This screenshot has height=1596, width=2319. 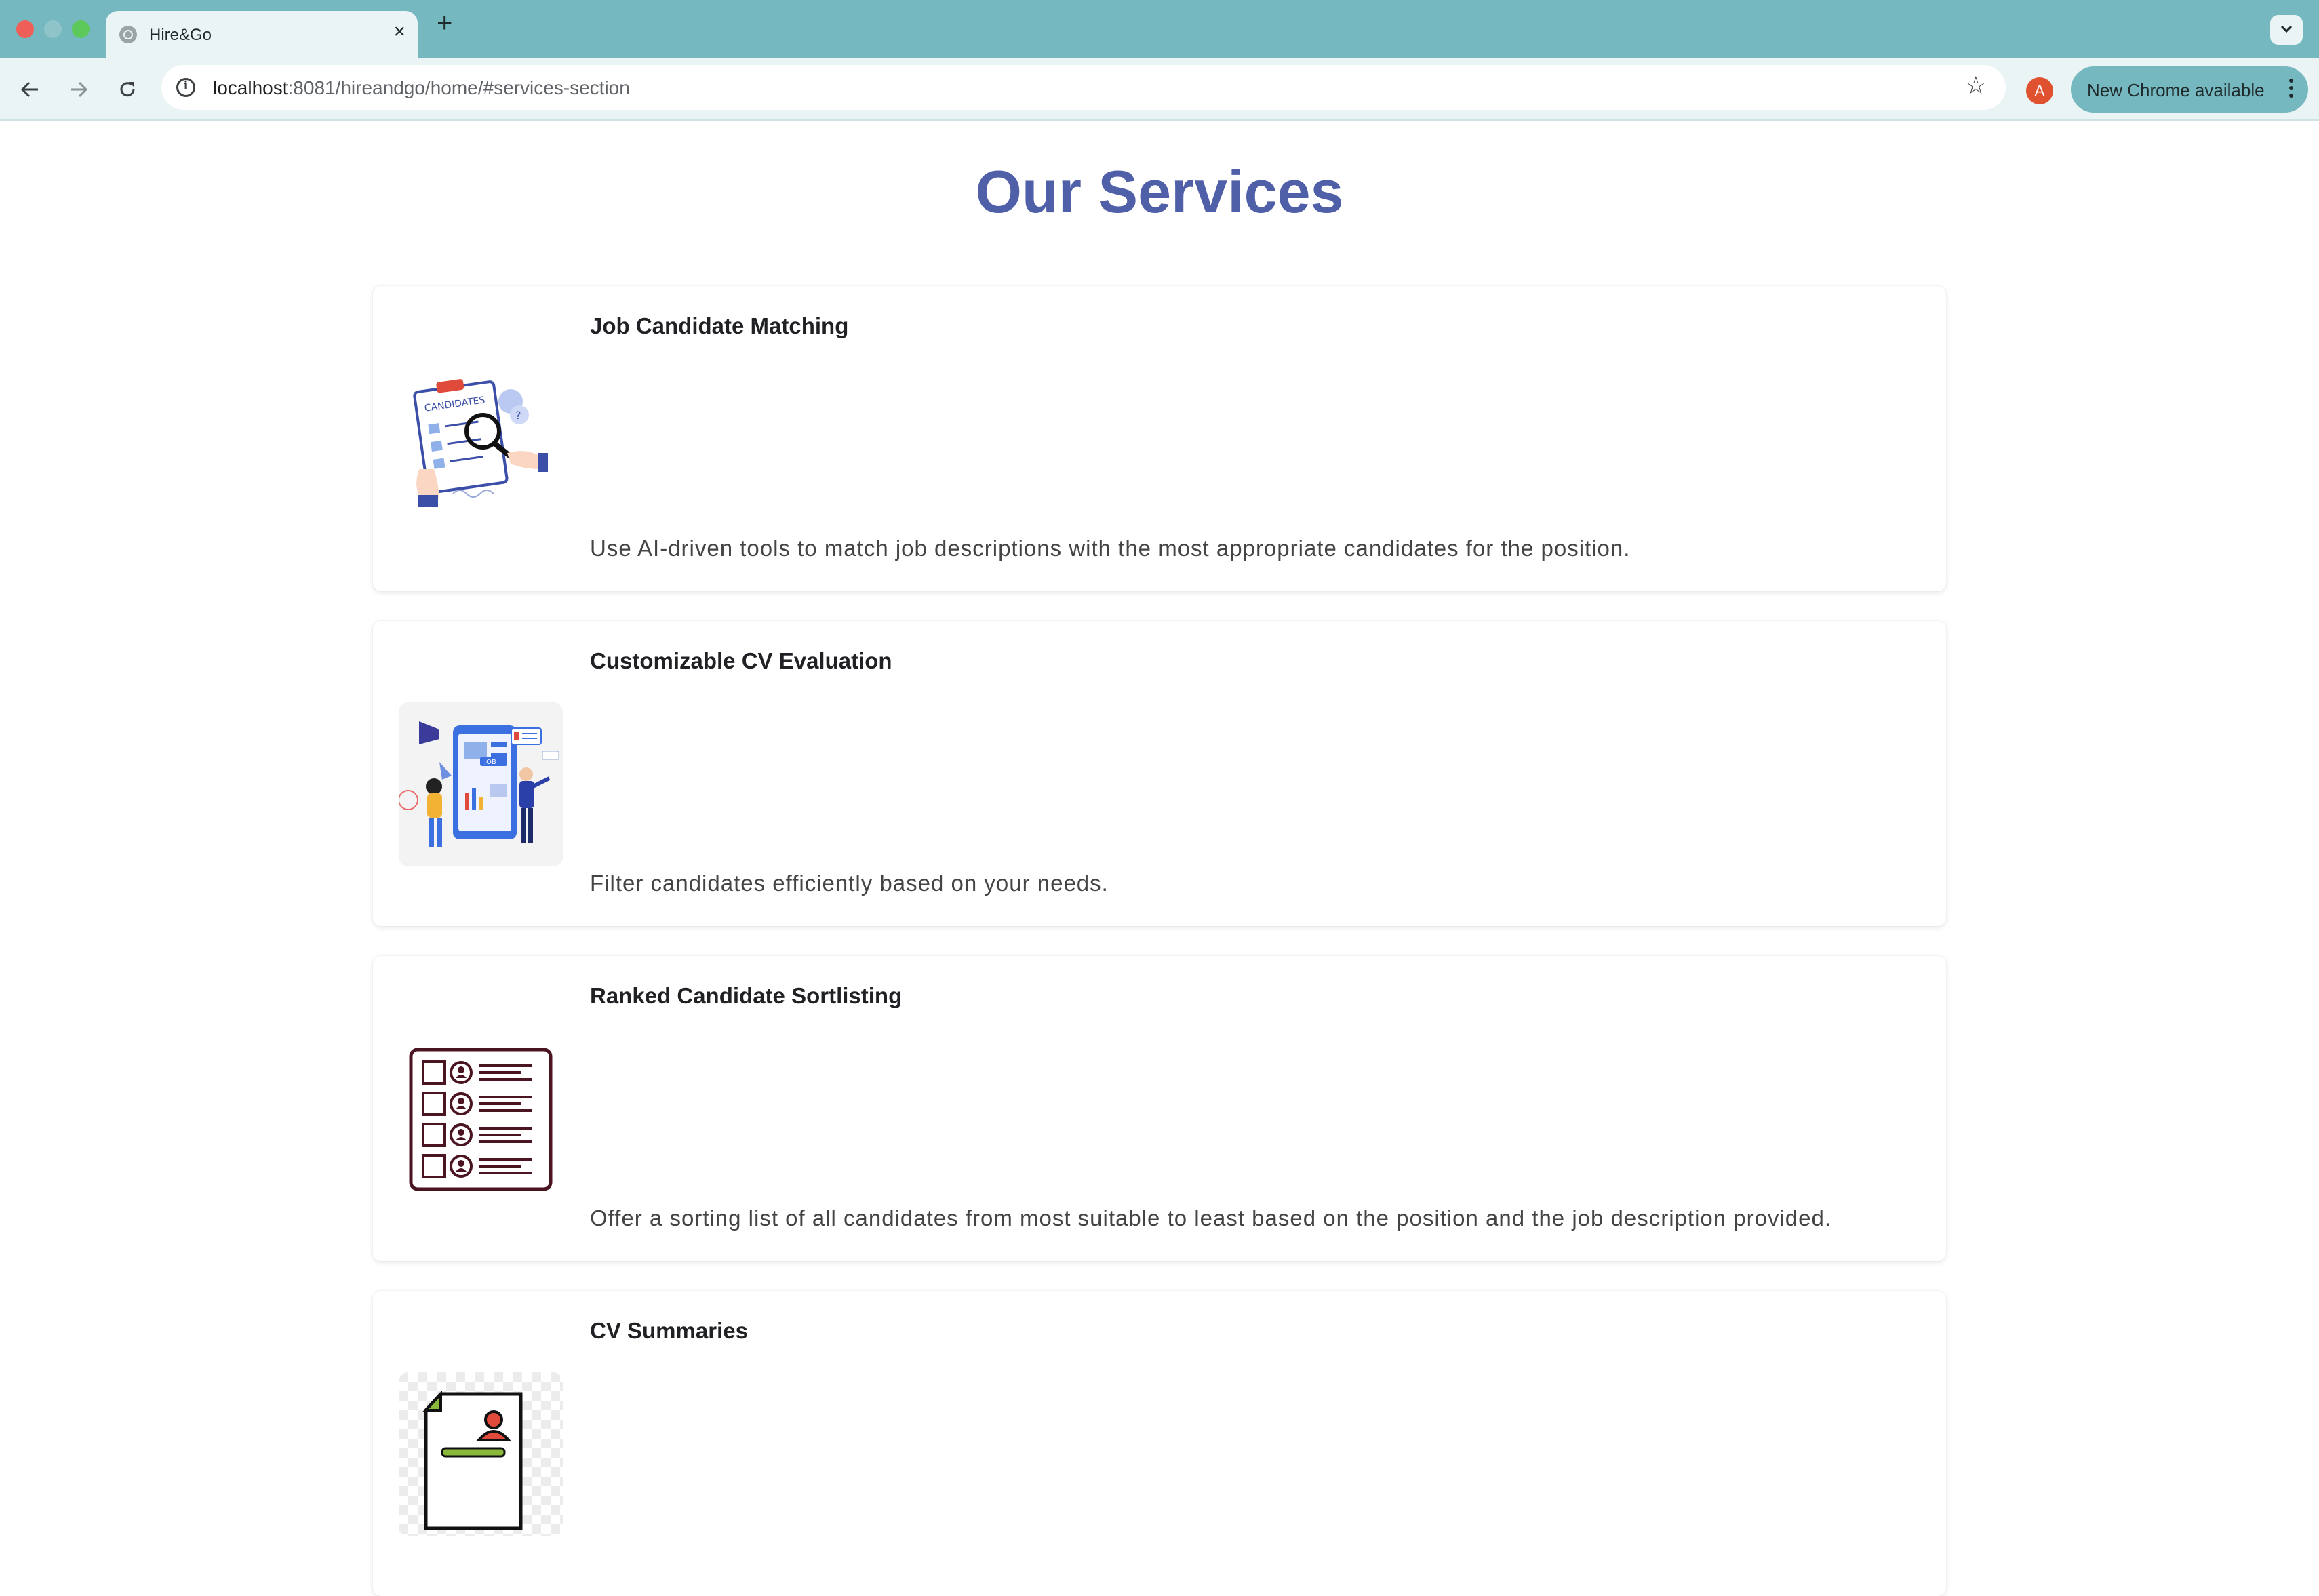 I want to click on reload-icon, so click(x=128, y=89).